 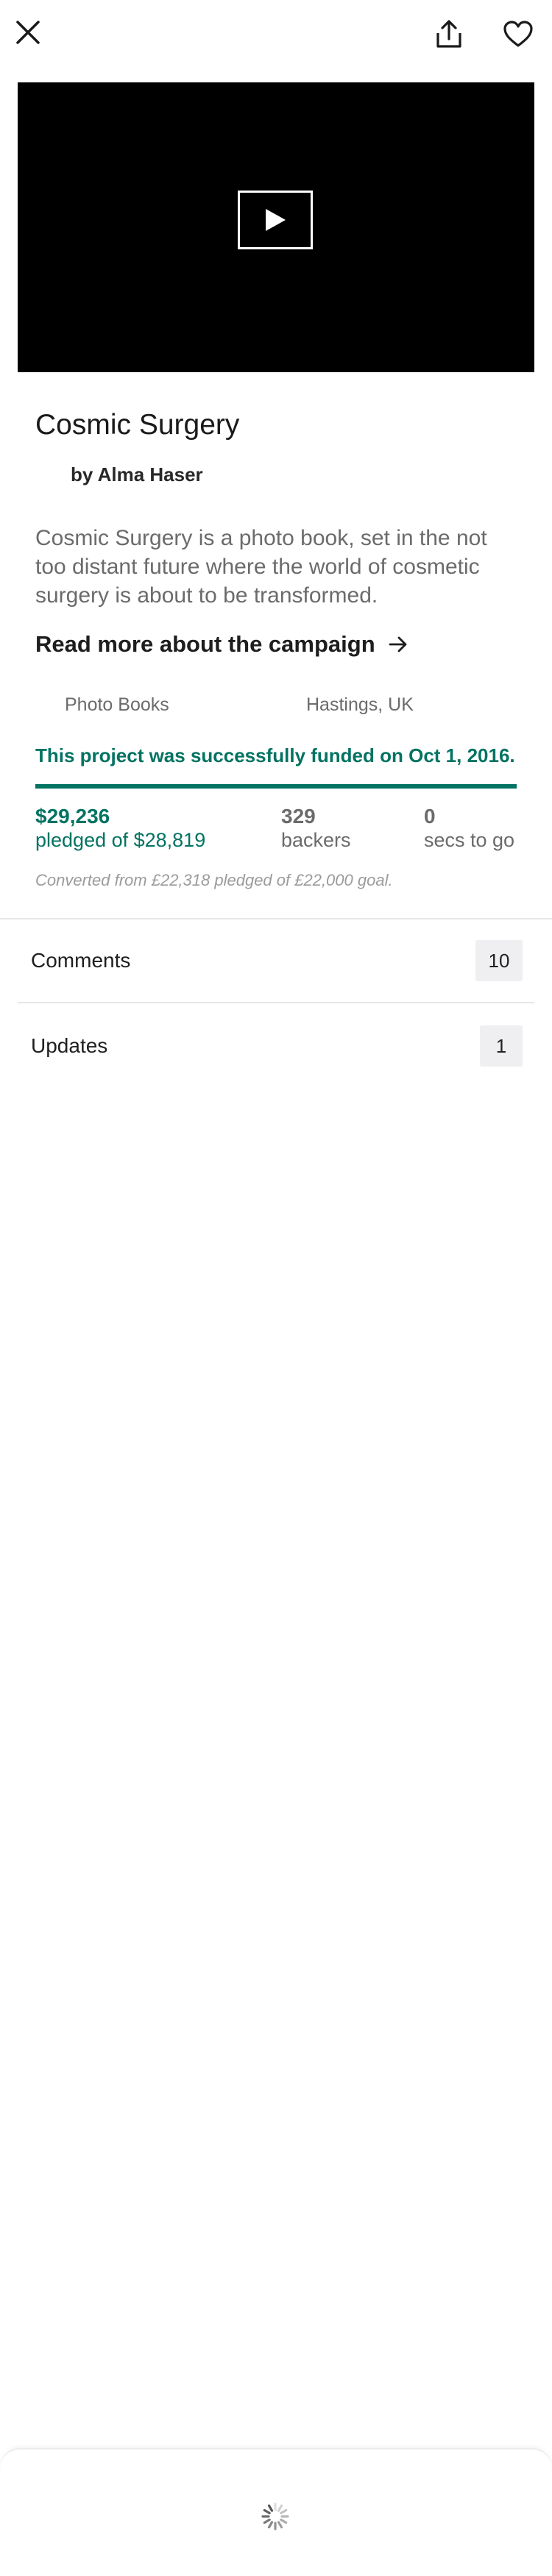 I want to click on favorite-button, so click(x=518, y=34).